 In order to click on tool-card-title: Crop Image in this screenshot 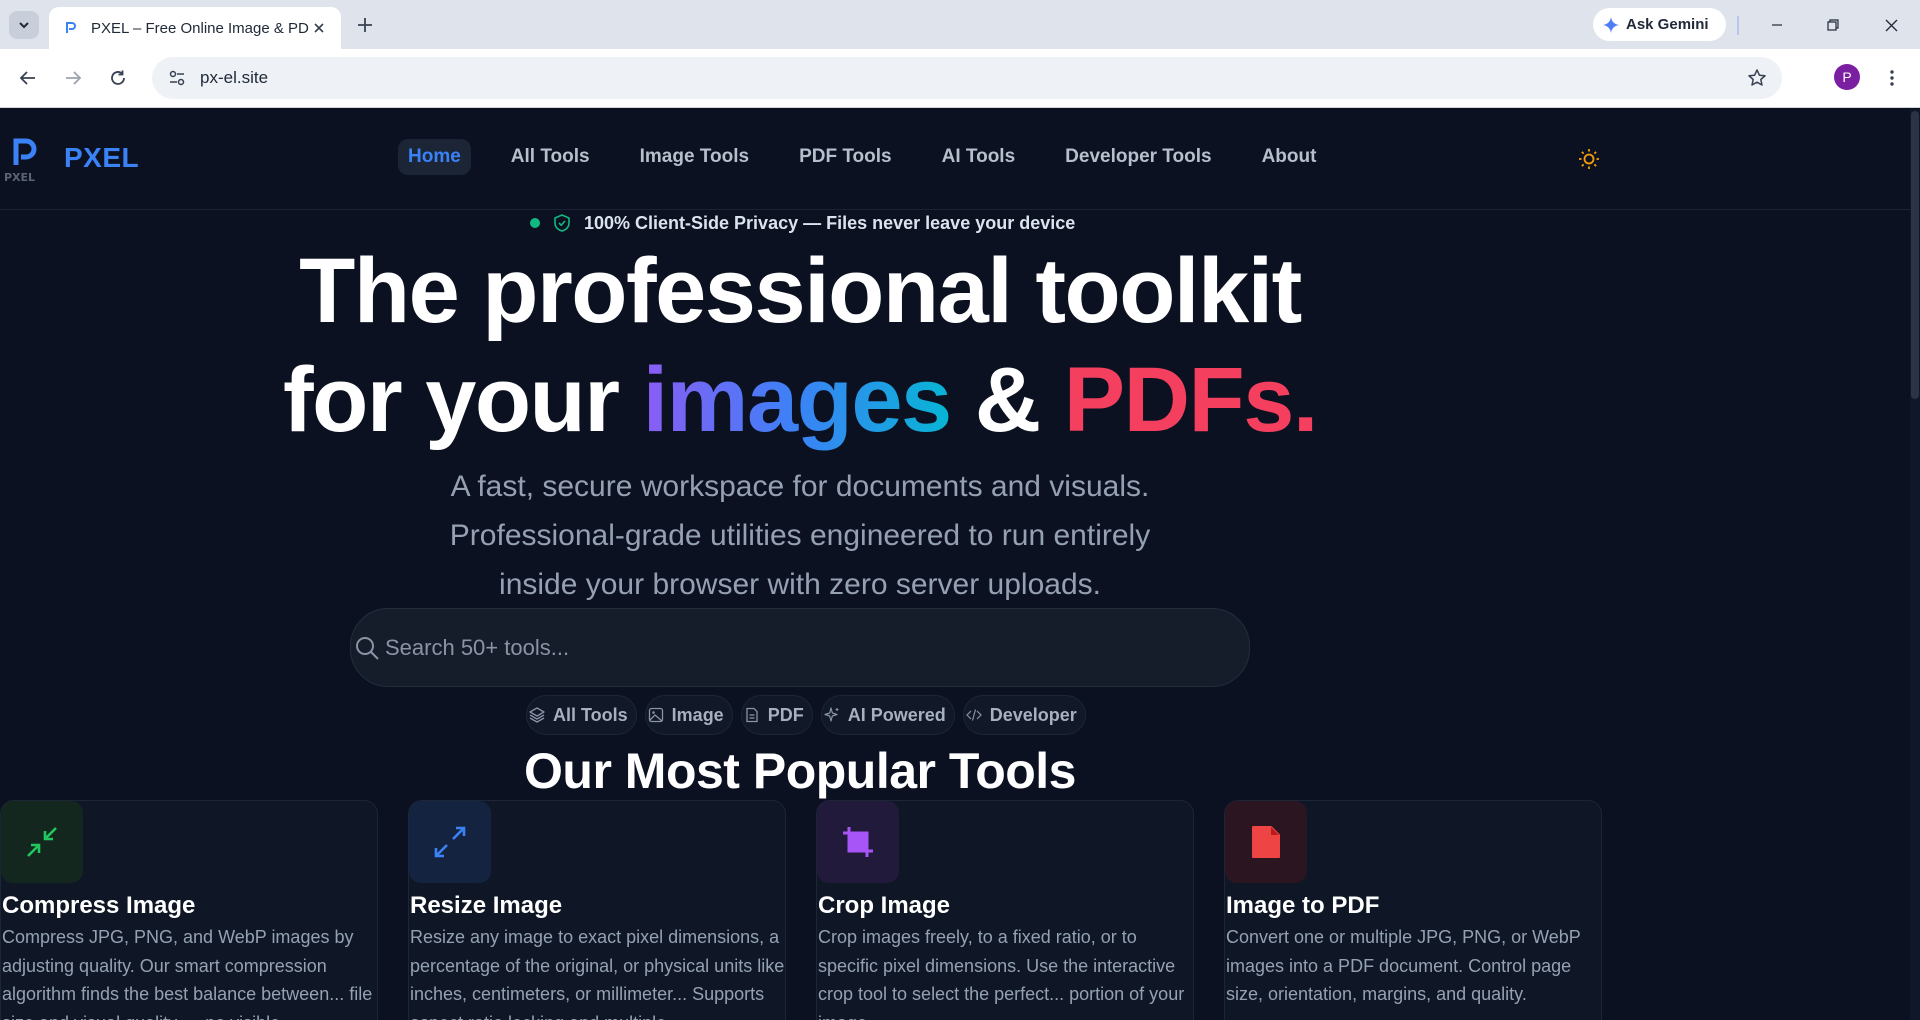, I will do `click(884, 905)`.